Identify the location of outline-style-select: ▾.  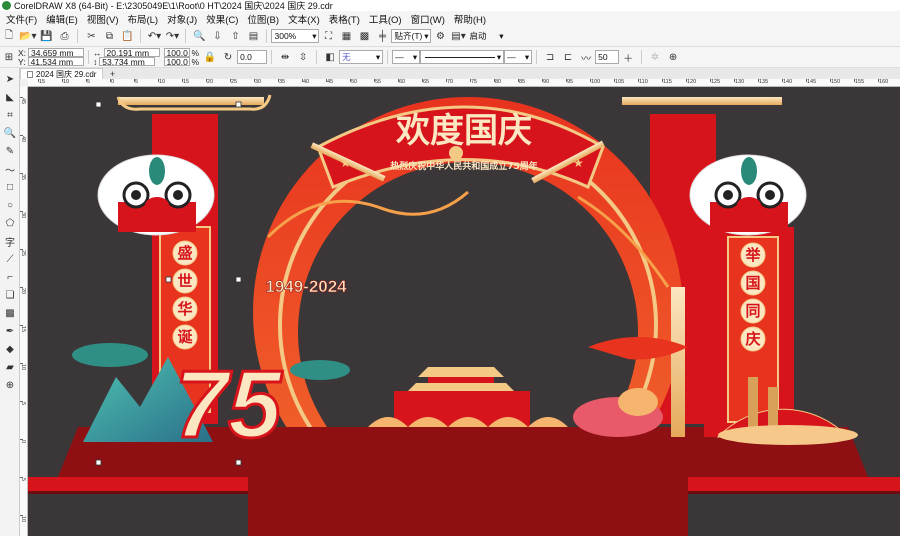
(462, 57).